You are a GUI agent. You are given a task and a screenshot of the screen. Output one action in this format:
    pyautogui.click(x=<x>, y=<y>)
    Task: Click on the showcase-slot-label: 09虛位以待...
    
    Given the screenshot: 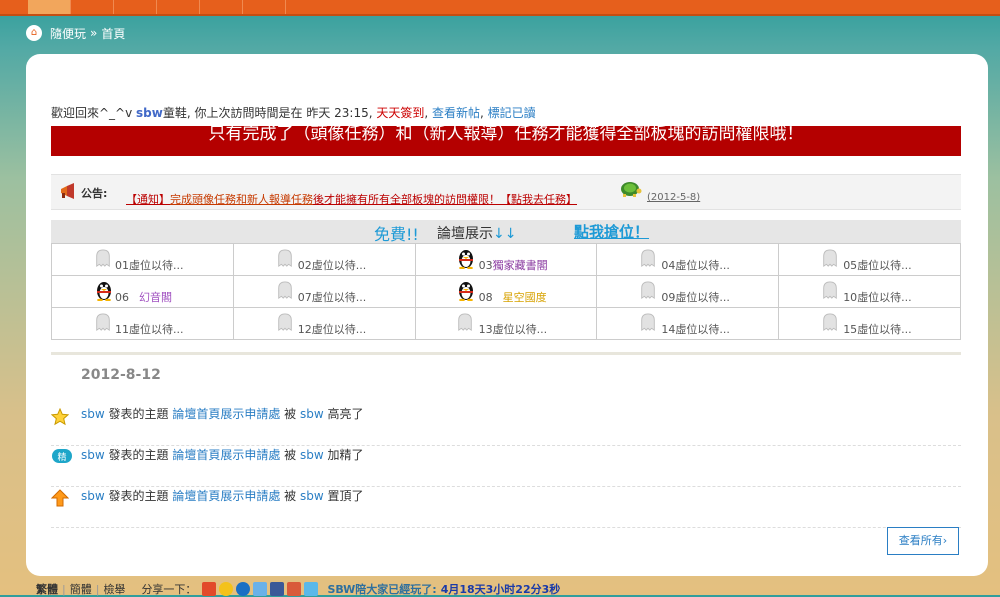 What is the action you would take?
    pyautogui.click(x=695, y=297)
    